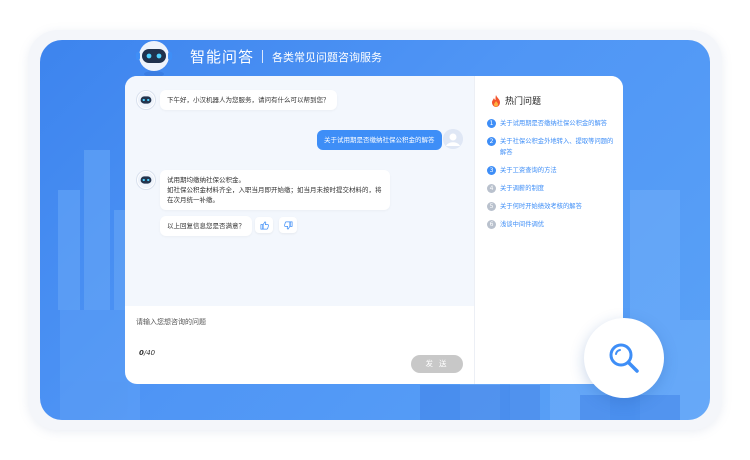  Describe the element at coordinates (557, 147) in the screenshot. I see `question-text: 关于社保公积金外地转入、提取等问题的解答` at that location.